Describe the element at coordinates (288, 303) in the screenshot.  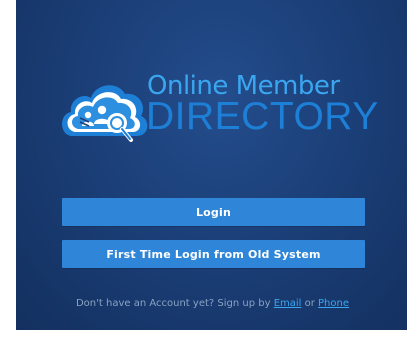
I see `signup-email-link: Email` at that location.